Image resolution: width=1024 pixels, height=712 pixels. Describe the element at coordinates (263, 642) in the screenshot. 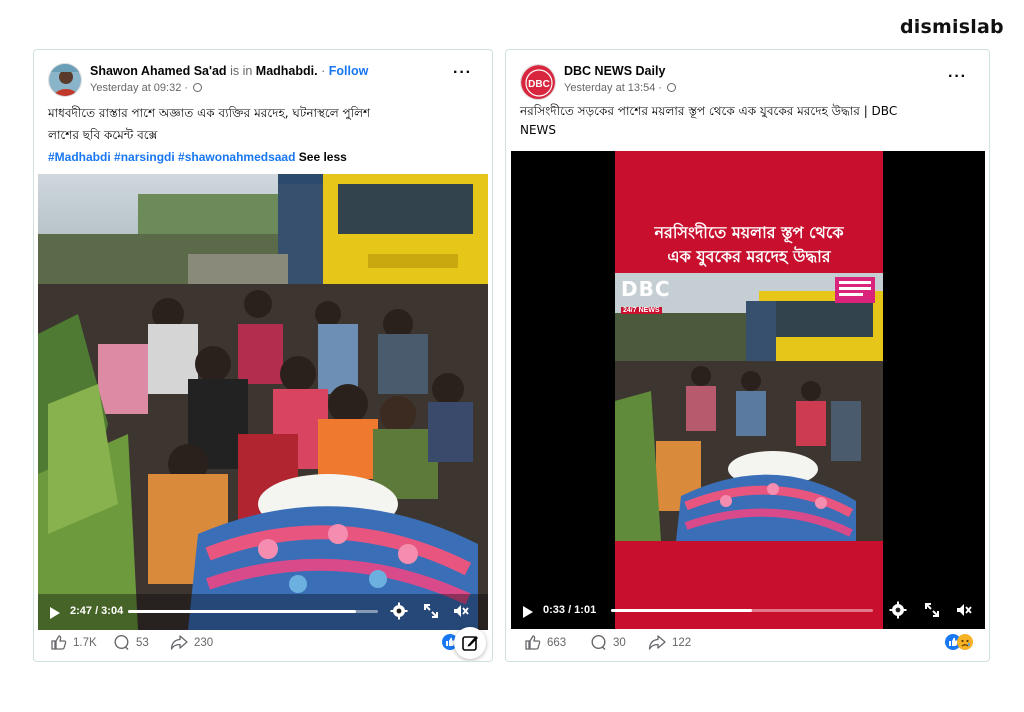

I see `post-footer: 1.7K 53 230` at that location.